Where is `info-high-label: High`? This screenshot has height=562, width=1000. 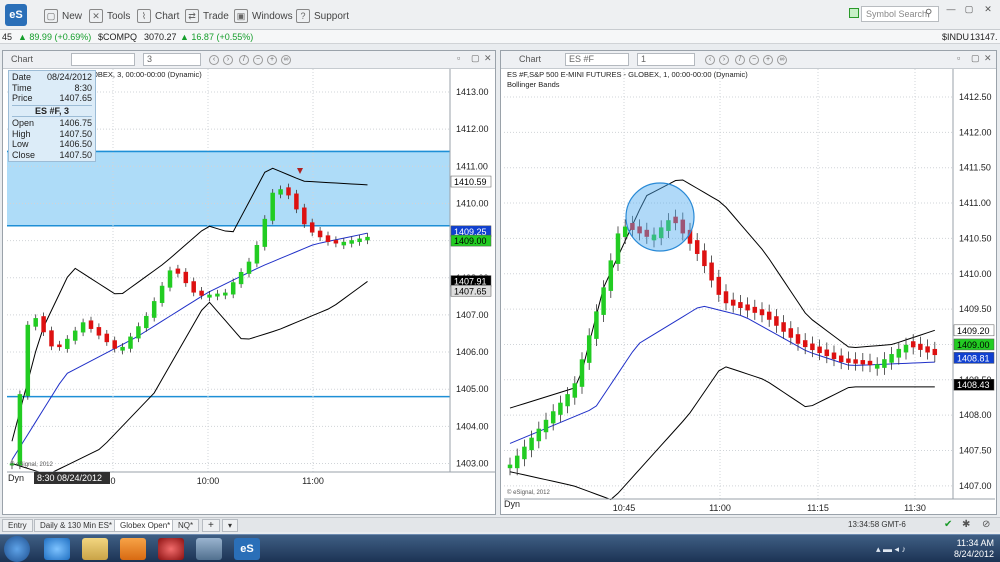 info-high-label: High is located at coordinates (21, 133).